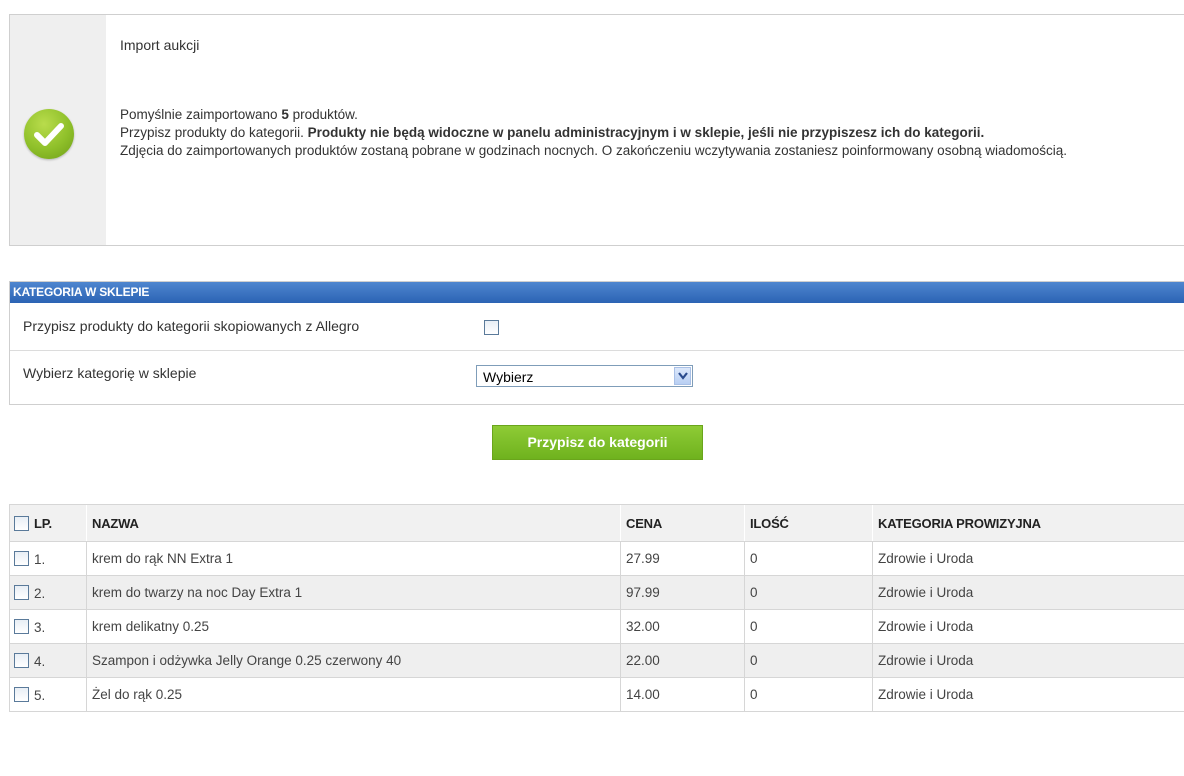  What do you see at coordinates (1028, 523) in the screenshot?
I see `header-category: KATEGORIA PROWIZYJNA` at bounding box center [1028, 523].